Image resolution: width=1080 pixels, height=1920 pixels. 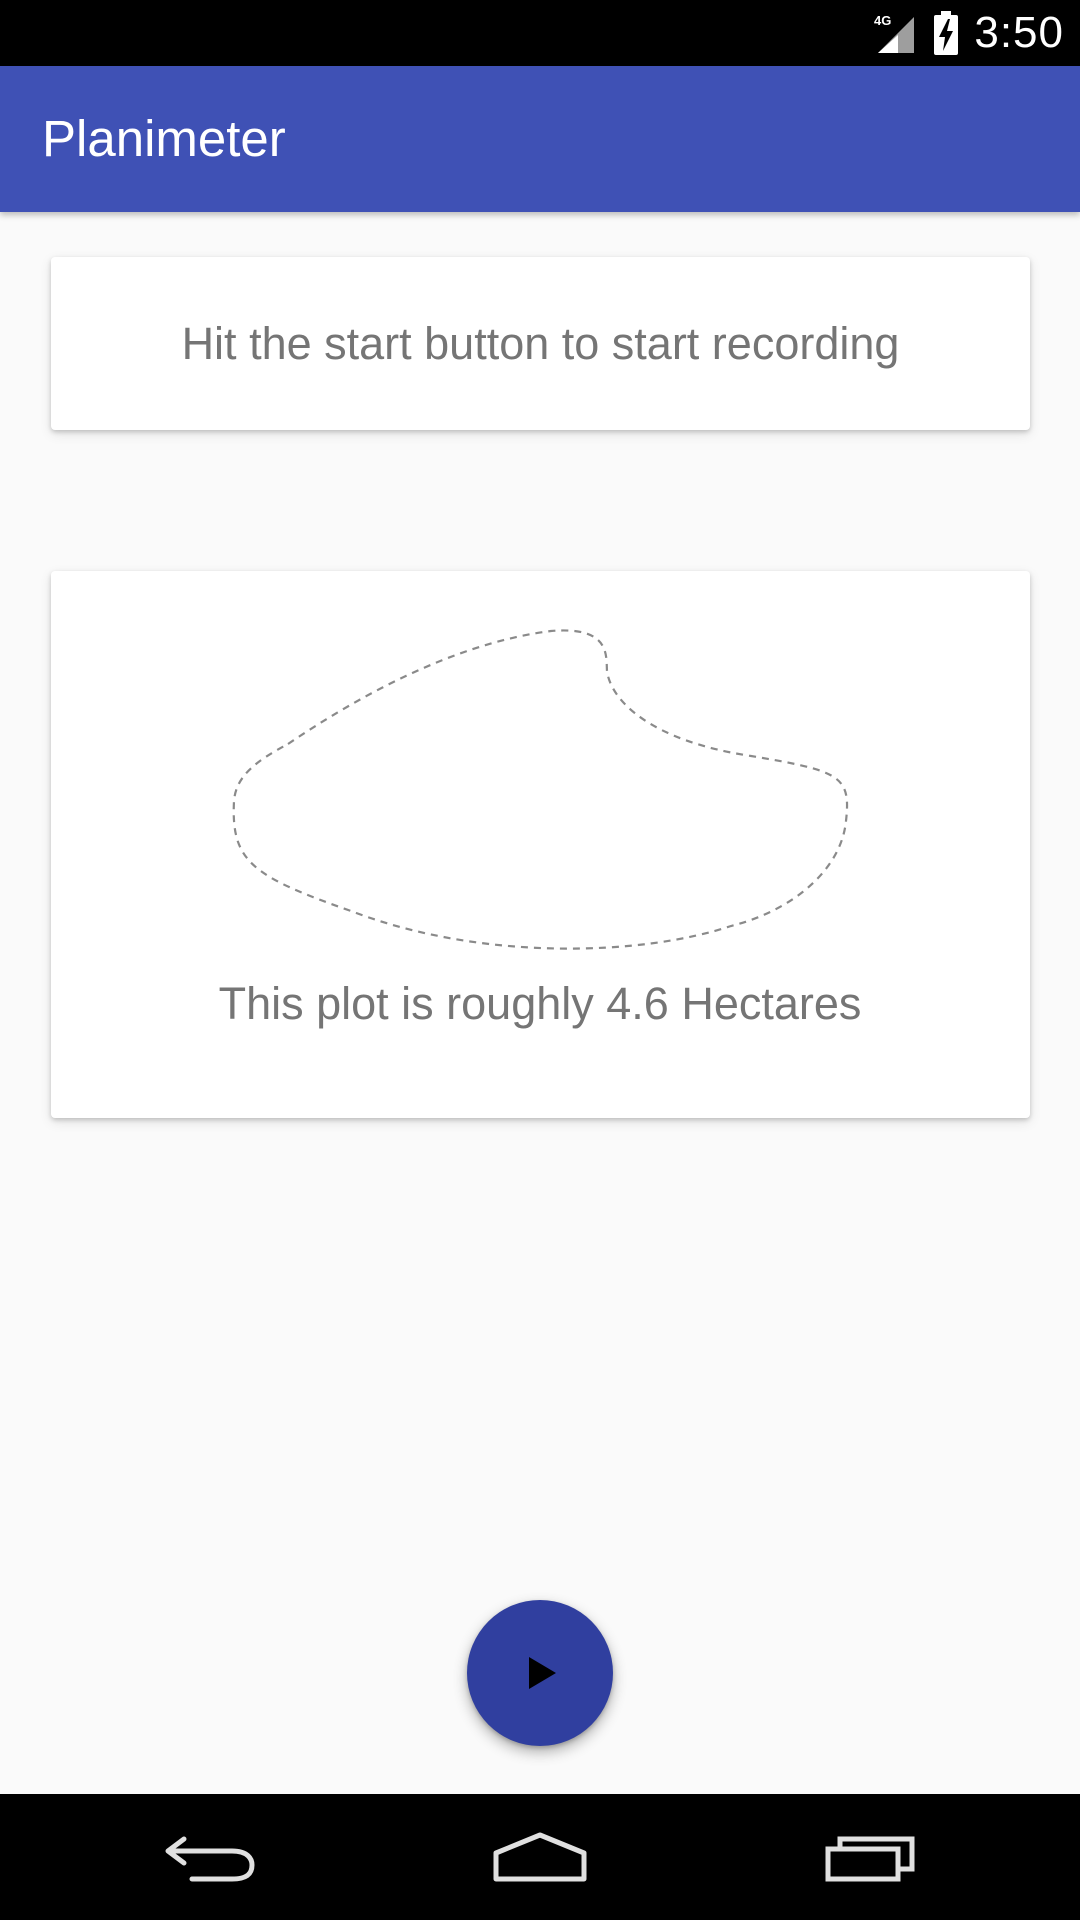 What do you see at coordinates (894, 33) in the screenshot?
I see `signal-icon: 4G` at bounding box center [894, 33].